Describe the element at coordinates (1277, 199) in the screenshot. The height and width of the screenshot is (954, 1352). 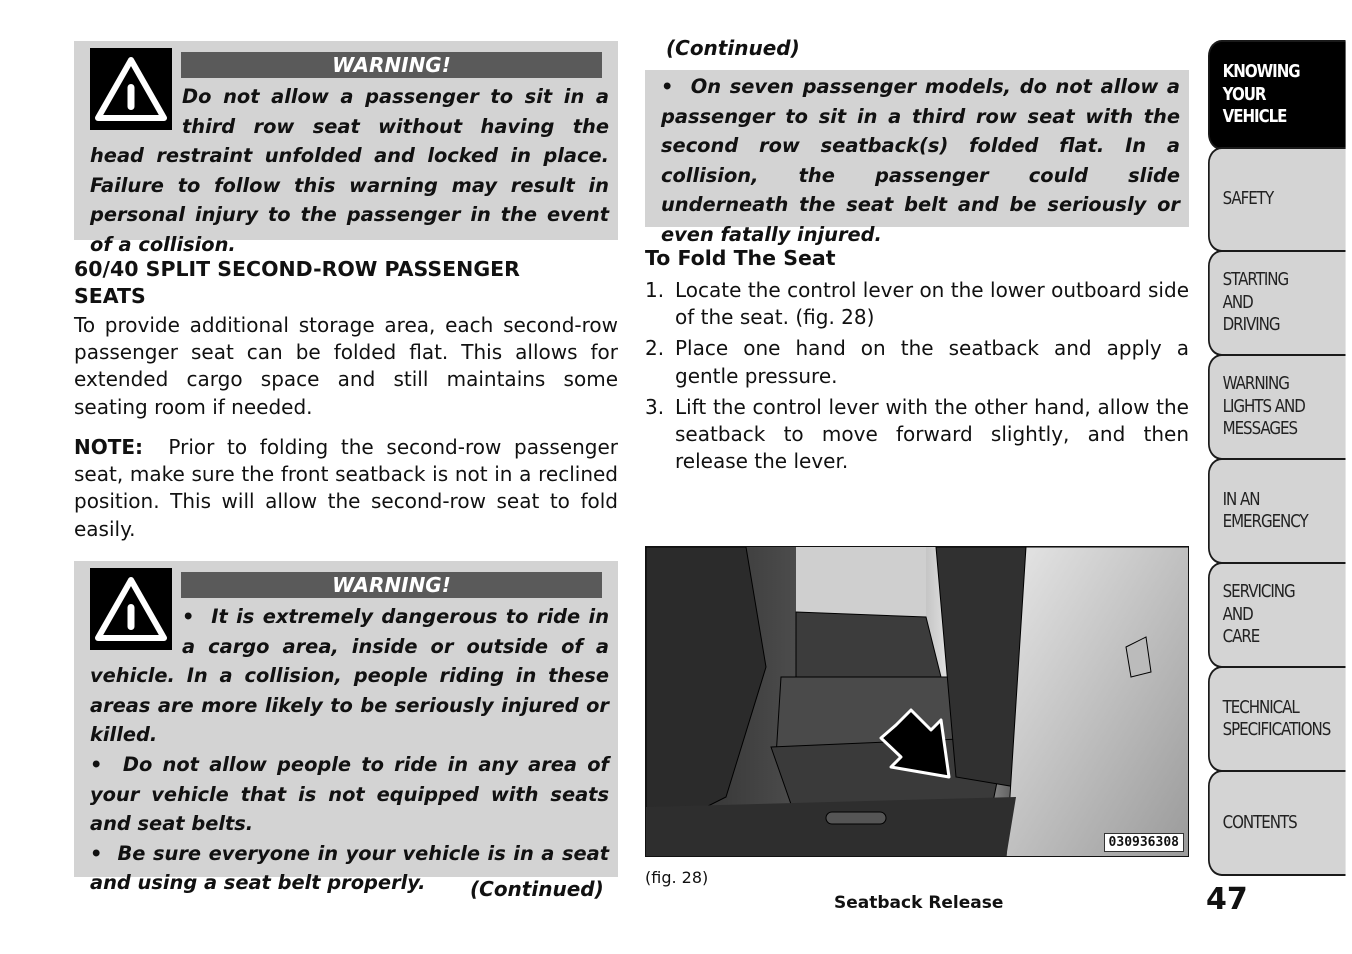
I see `tab-safety: SAFETY` at that location.